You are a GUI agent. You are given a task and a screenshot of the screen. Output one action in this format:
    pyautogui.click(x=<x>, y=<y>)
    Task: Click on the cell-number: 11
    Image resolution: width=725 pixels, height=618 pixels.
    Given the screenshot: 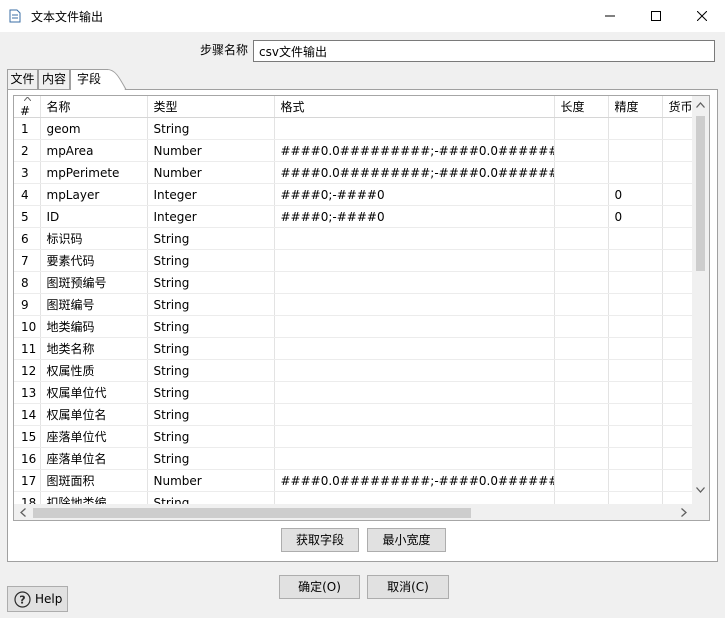 What is the action you would take?
    pyautogui.click(x=27, y=348)
    